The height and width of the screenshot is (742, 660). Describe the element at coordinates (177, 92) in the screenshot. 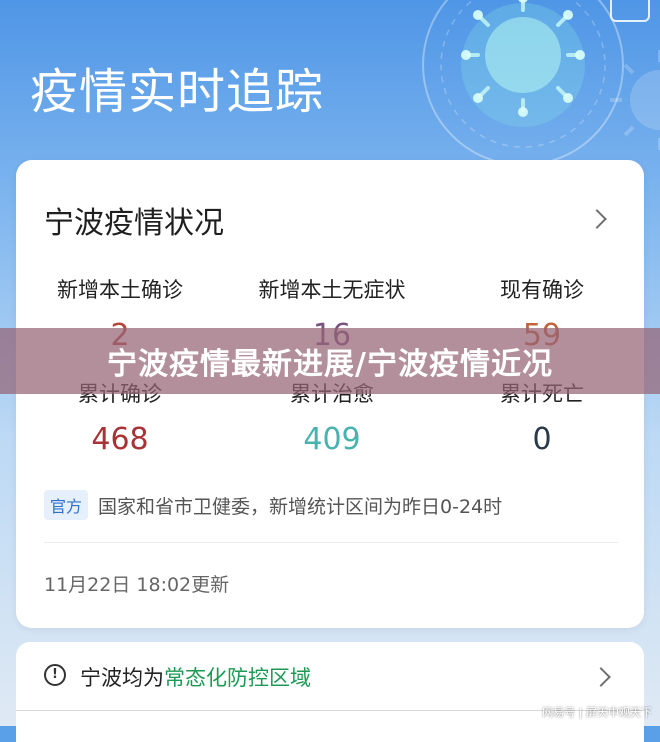

I see `page-title: 疫情实时追踪` at that location.